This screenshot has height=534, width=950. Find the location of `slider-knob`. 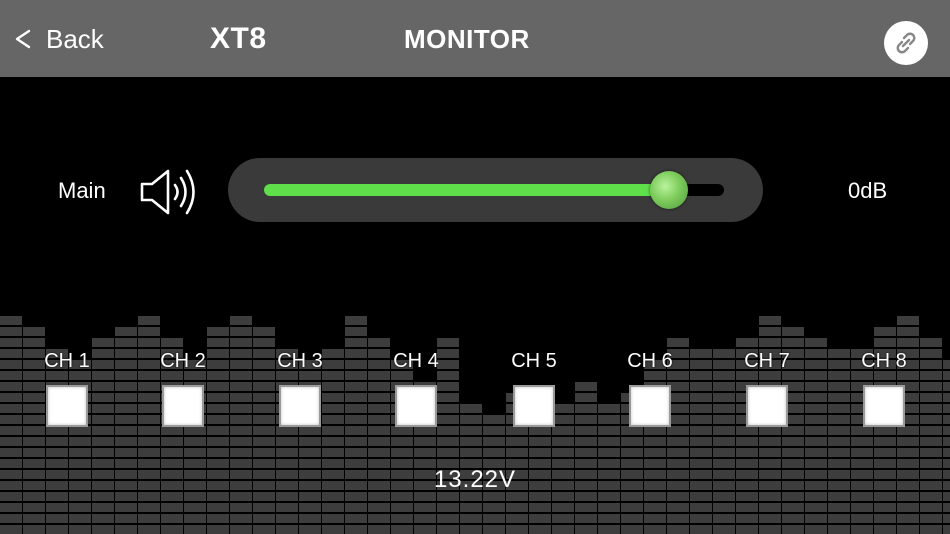

slider-knob is located at coordinates (669, 190).